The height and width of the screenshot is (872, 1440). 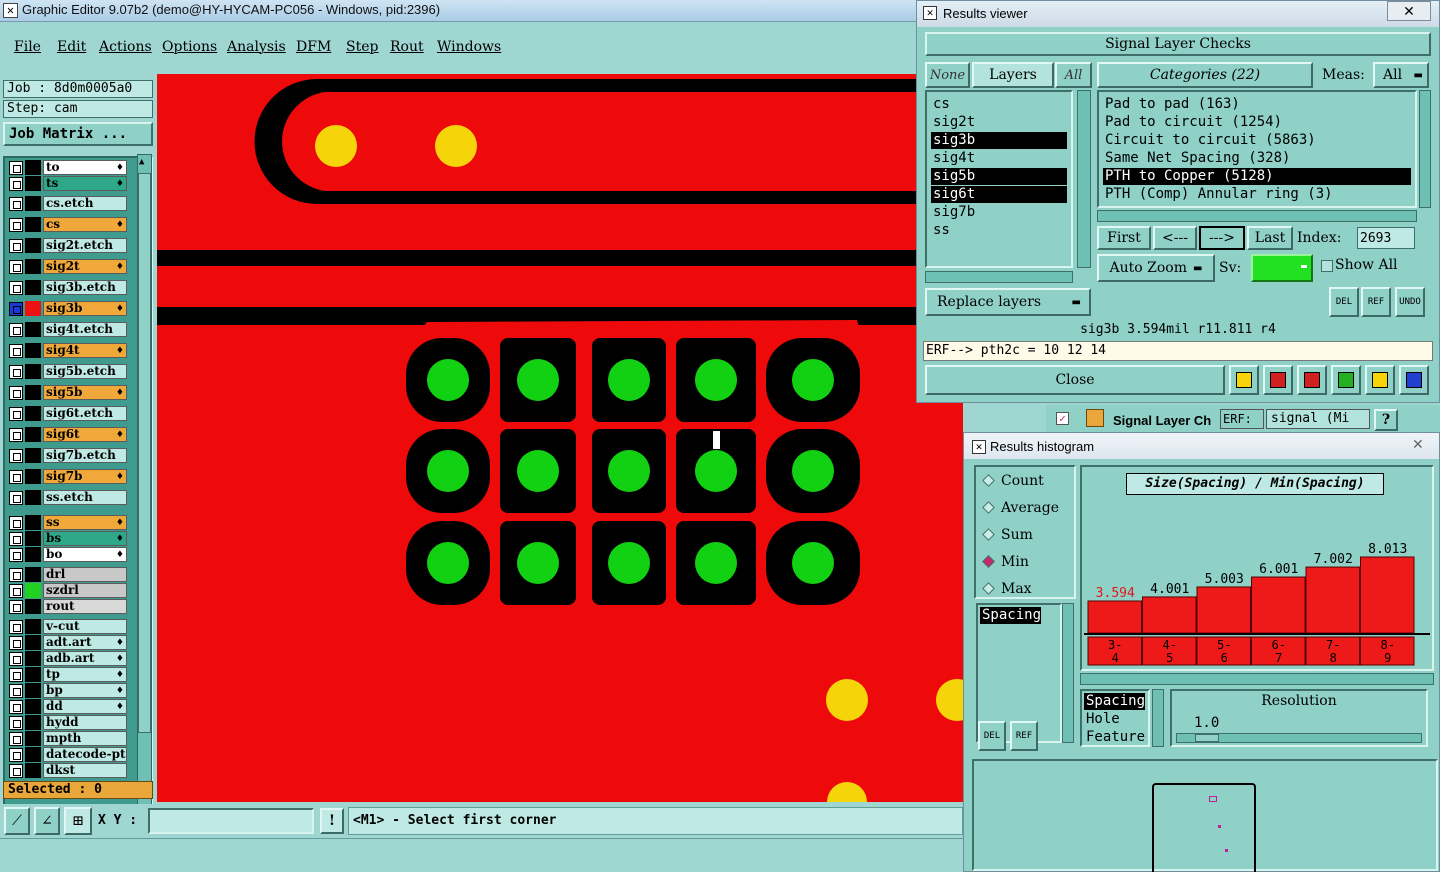 What do you see at coordinates (1075, 380) in the screenshot?
I see `close-button: Close` at bounding box center [1075, 380].